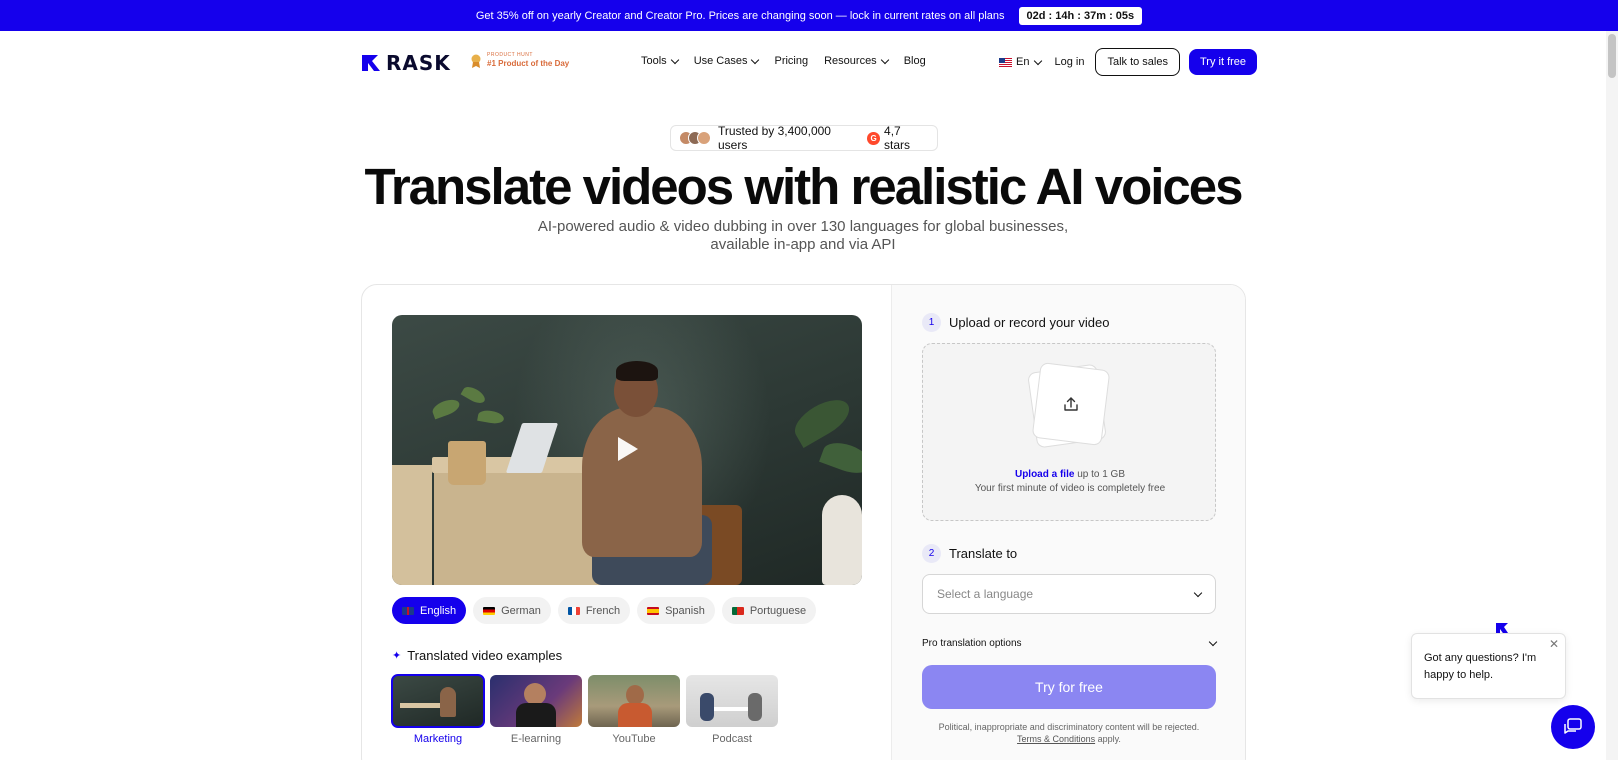 Image resolution: width=1618 pixels, height=760 pixels. I want to click on chat-message: Got any questions? I'm happy to help., so click(1480, 666).